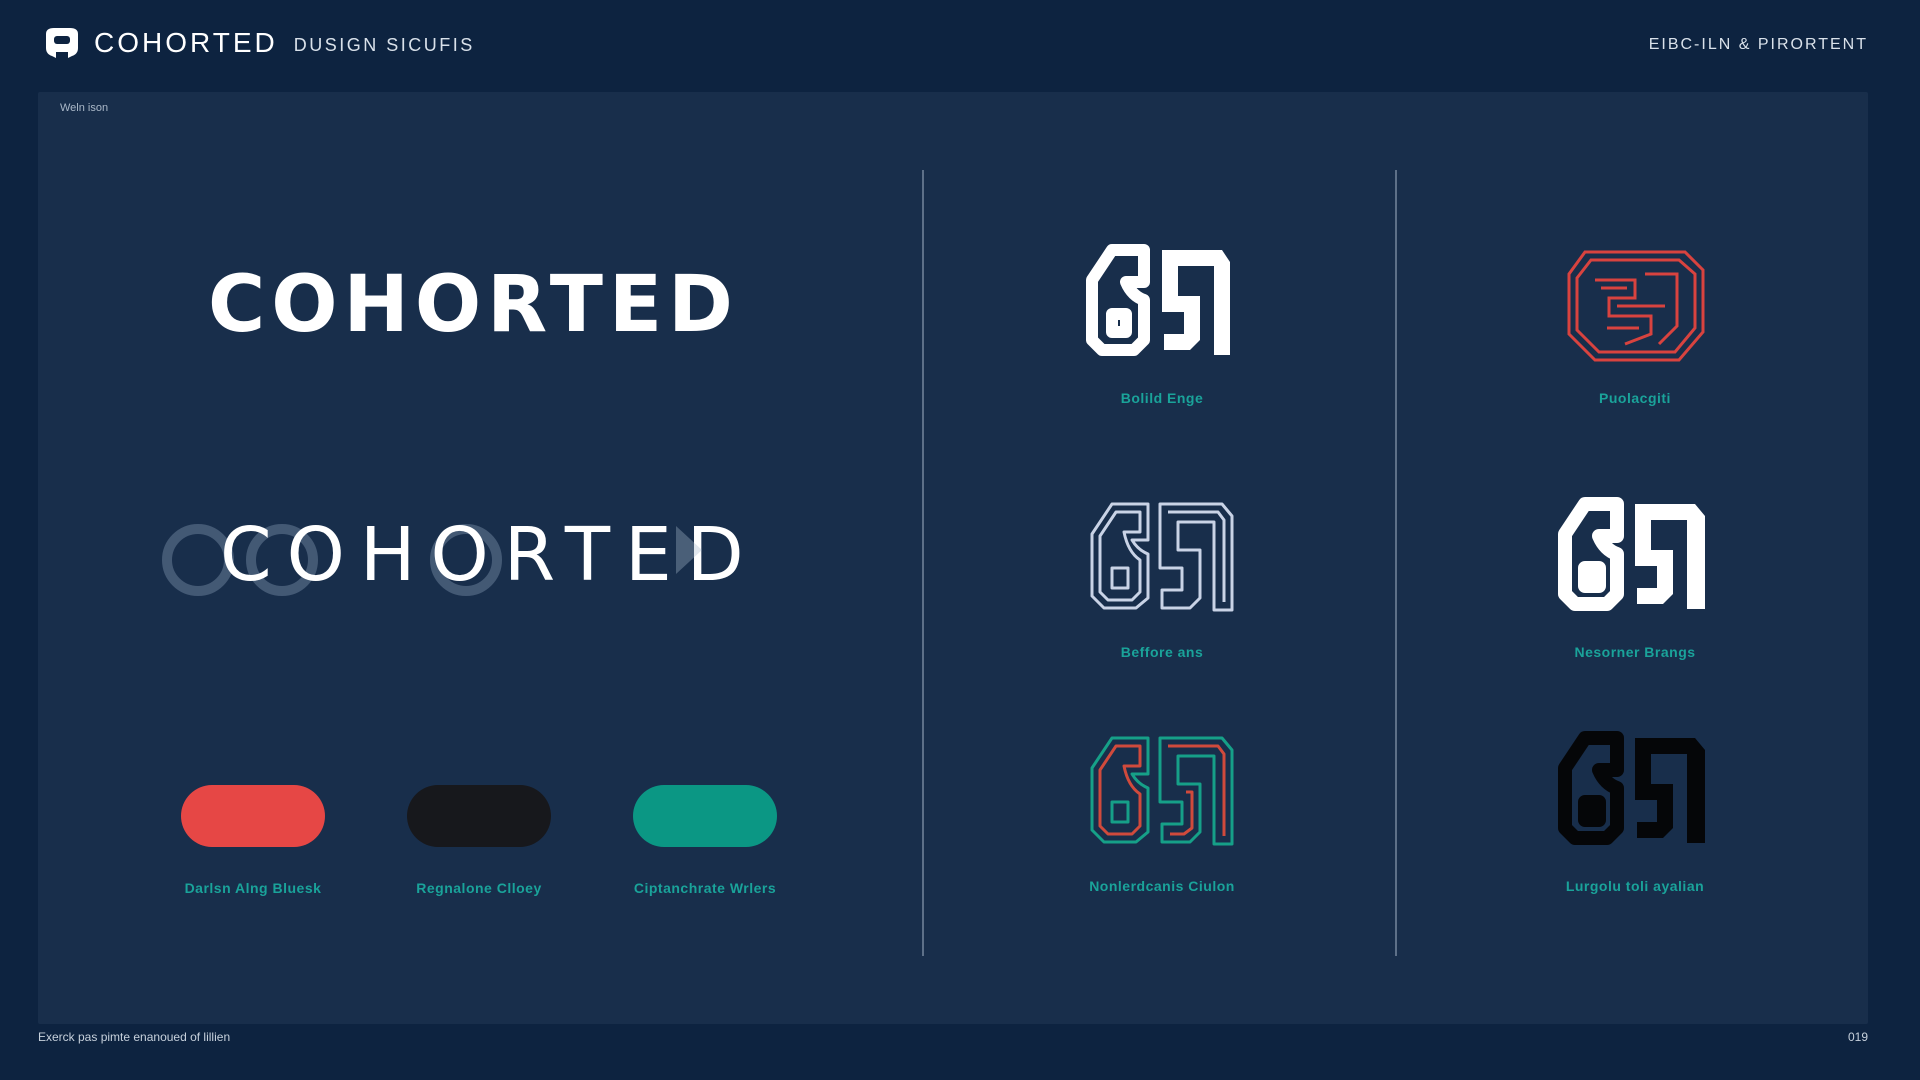 This screenshot has height=1080, width=1920. What do you see at coordinates (1635, 652) in the screenshot?
I see `logo-variant-4-label: Nesorner Brangs` at bounding box center [1635, 652].